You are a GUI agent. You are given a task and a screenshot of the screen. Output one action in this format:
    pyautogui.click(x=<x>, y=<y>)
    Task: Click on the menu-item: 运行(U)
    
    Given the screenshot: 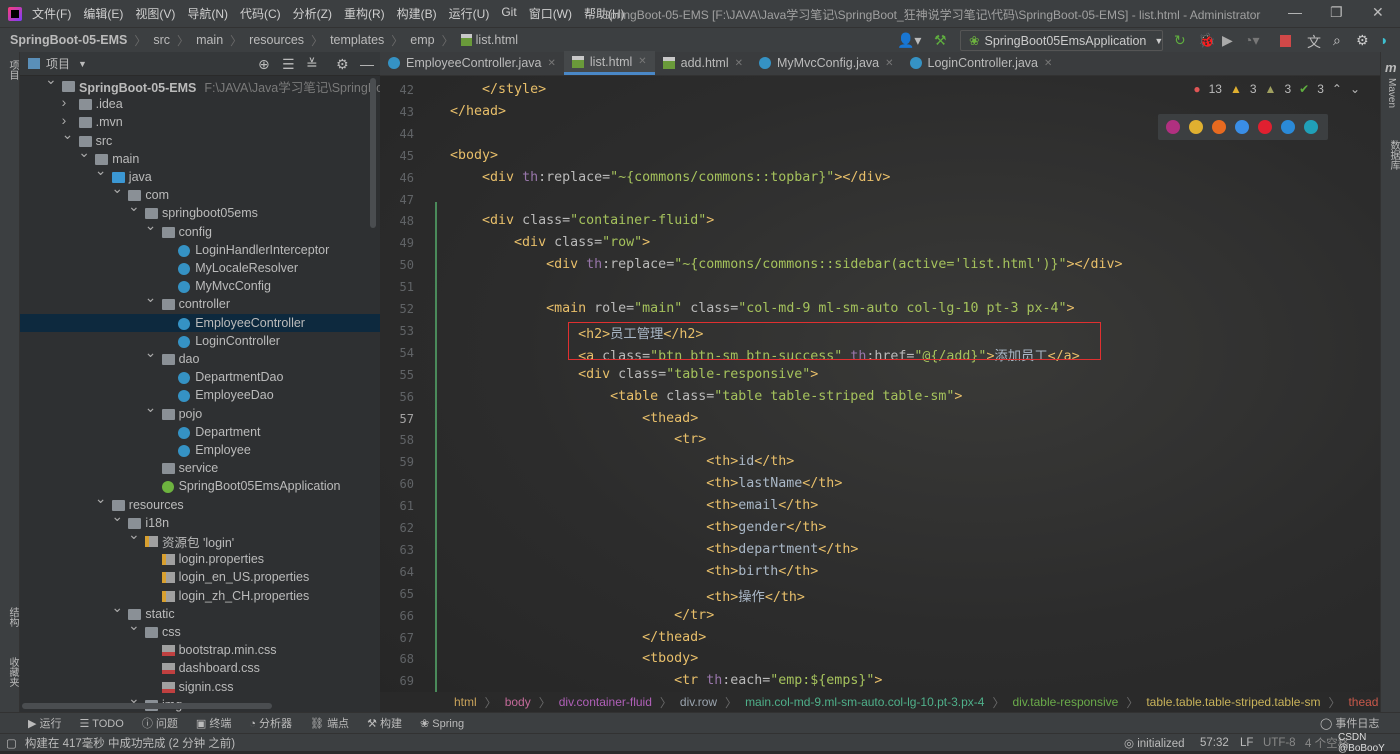 What is the action you would take?
    pyautogui.click(x=469, y=13)
    